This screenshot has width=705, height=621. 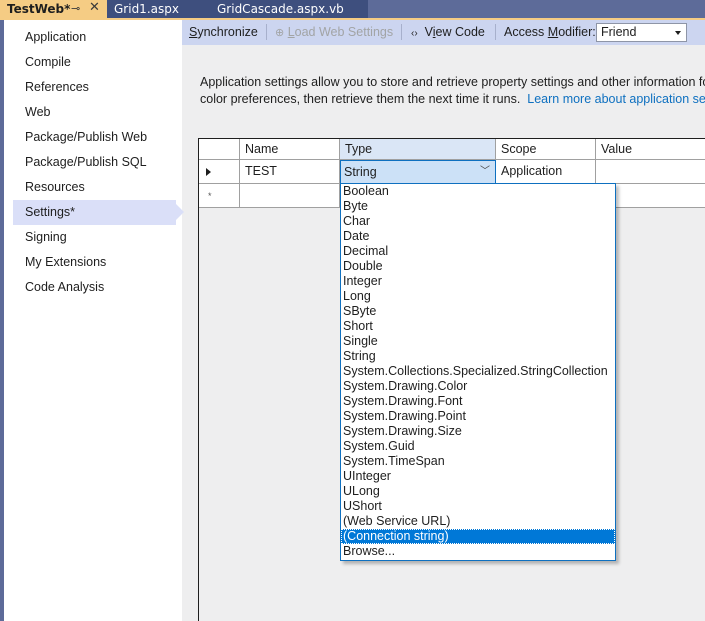 What do you see at coordinates (553, 32) in the screenshot?
I see `accel-key: M` at bounding box center [553, 32].